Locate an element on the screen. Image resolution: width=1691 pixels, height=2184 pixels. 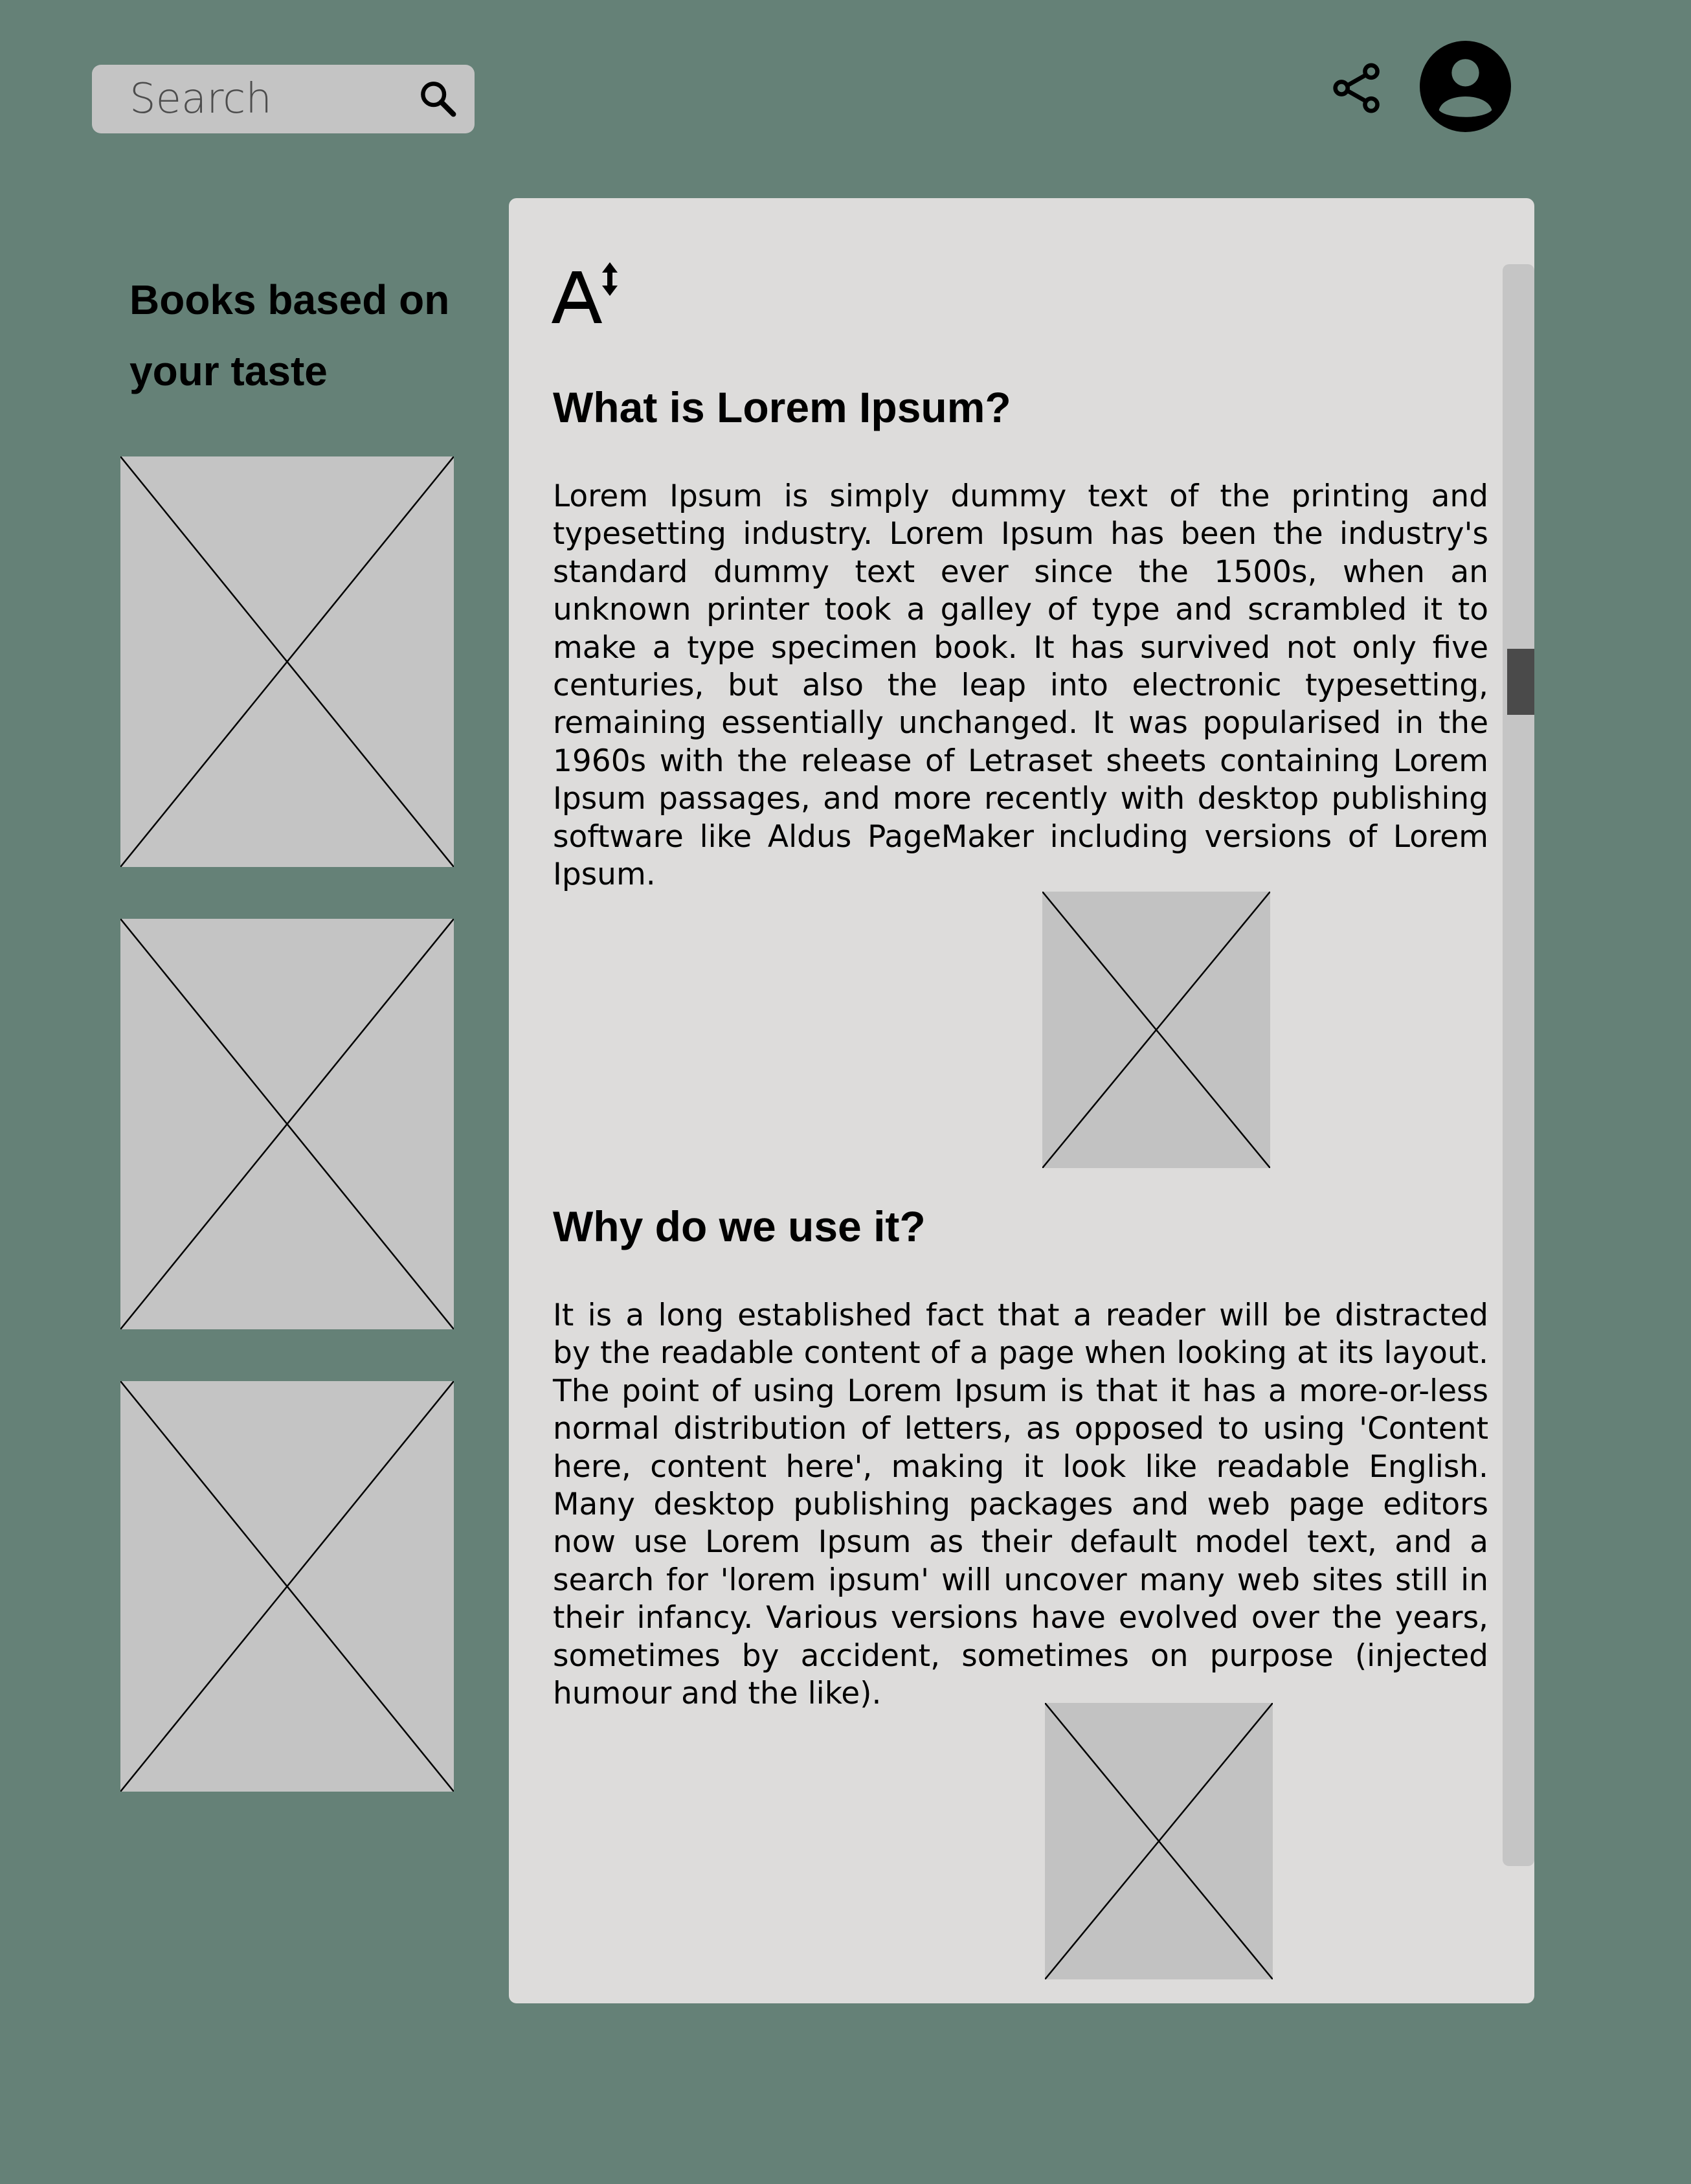
account-circle-icon is located at coordinates (1466, 86).